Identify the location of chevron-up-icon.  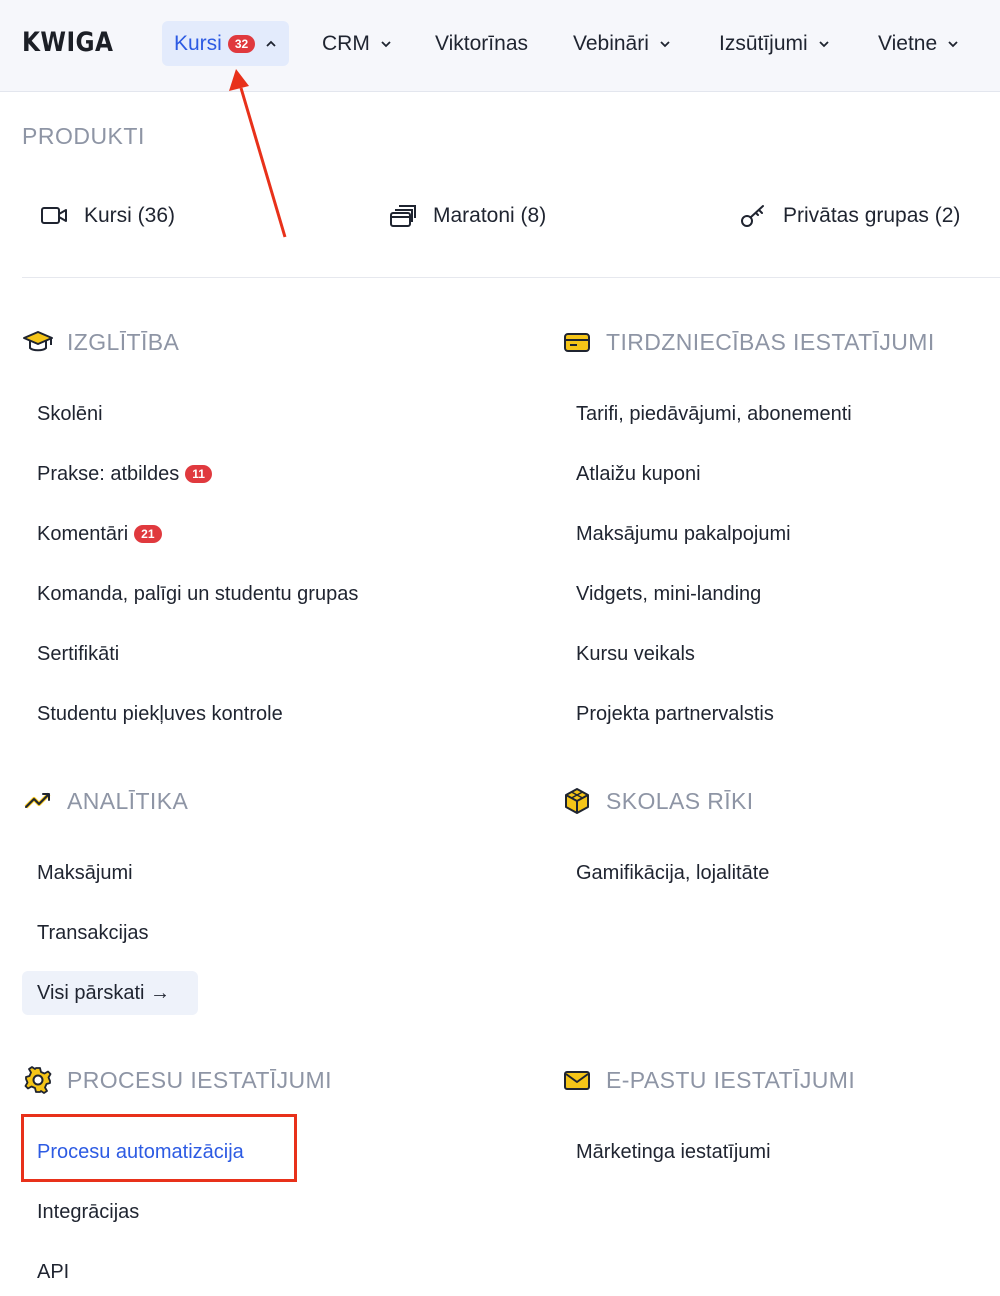
(271, 43).